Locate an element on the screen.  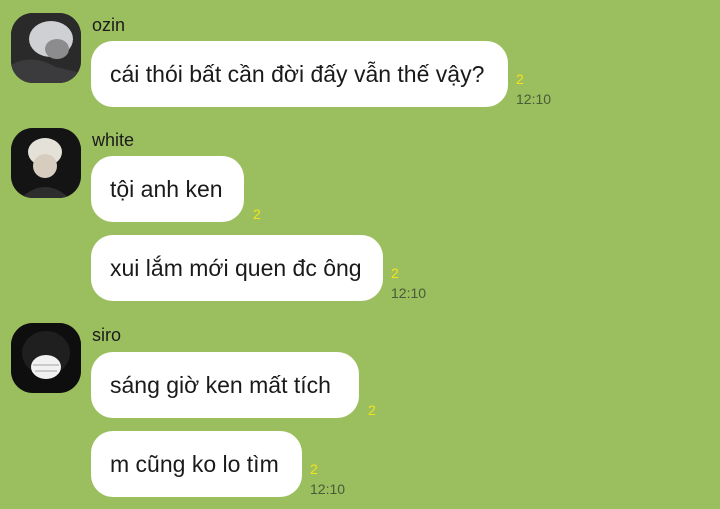
sender-name: siro is located at coordinates (107, 335).